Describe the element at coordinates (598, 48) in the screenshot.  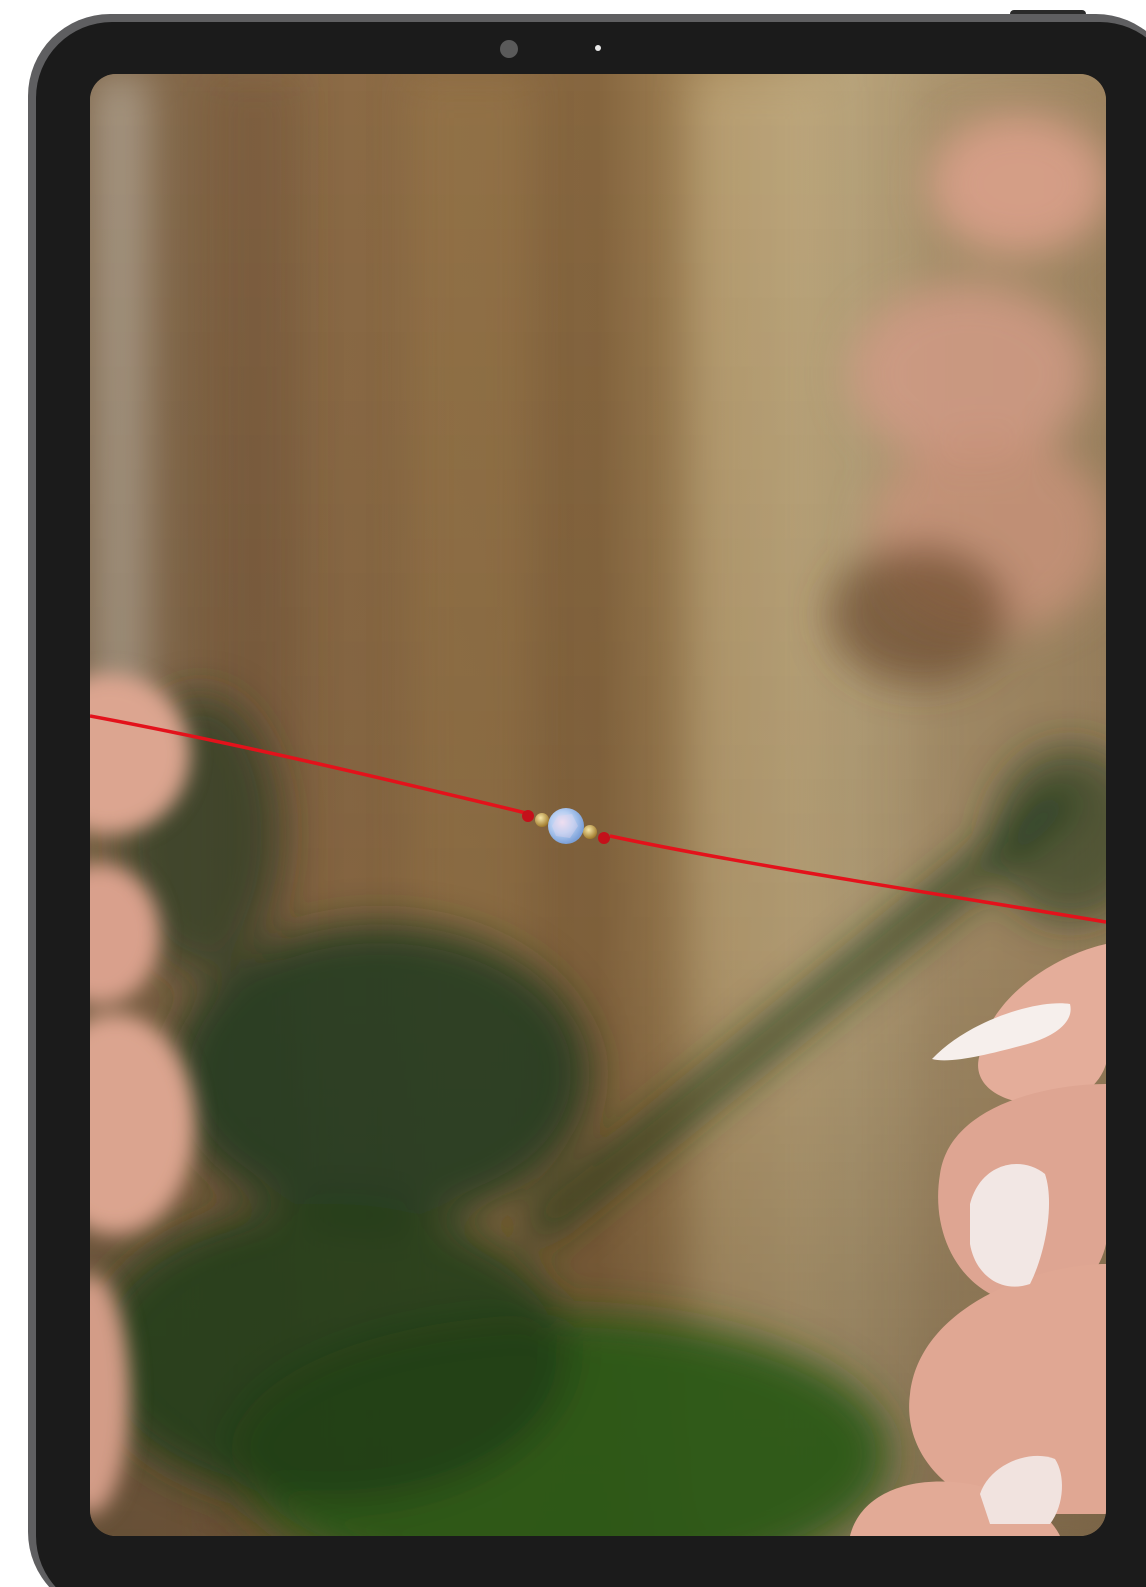
I see `light-sensor-icon` at that location.